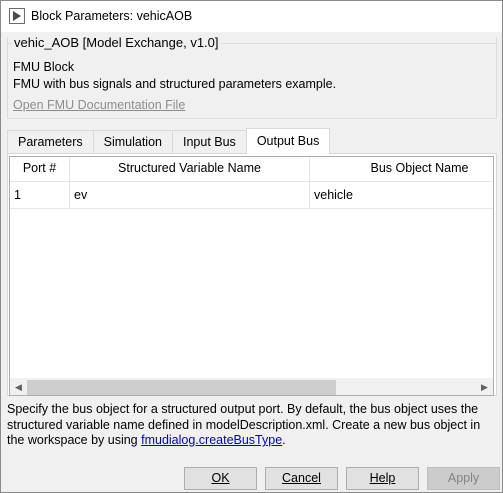  Describe the element at coordinates (190, 169) in the screenshot. I see `column-header-structured-variable-name: Structured Variable Name` at that location.